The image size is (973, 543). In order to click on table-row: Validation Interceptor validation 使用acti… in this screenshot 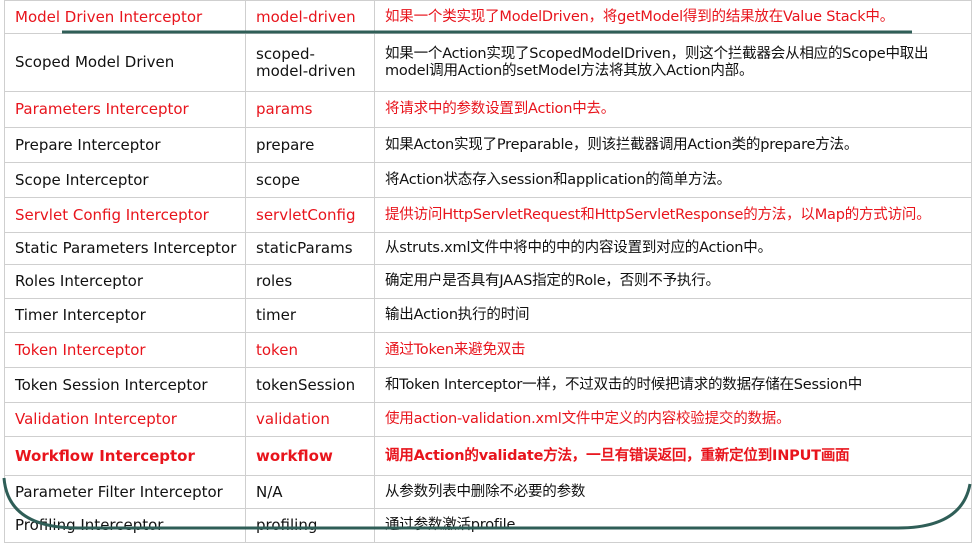, I will do `click(488, 419)`.